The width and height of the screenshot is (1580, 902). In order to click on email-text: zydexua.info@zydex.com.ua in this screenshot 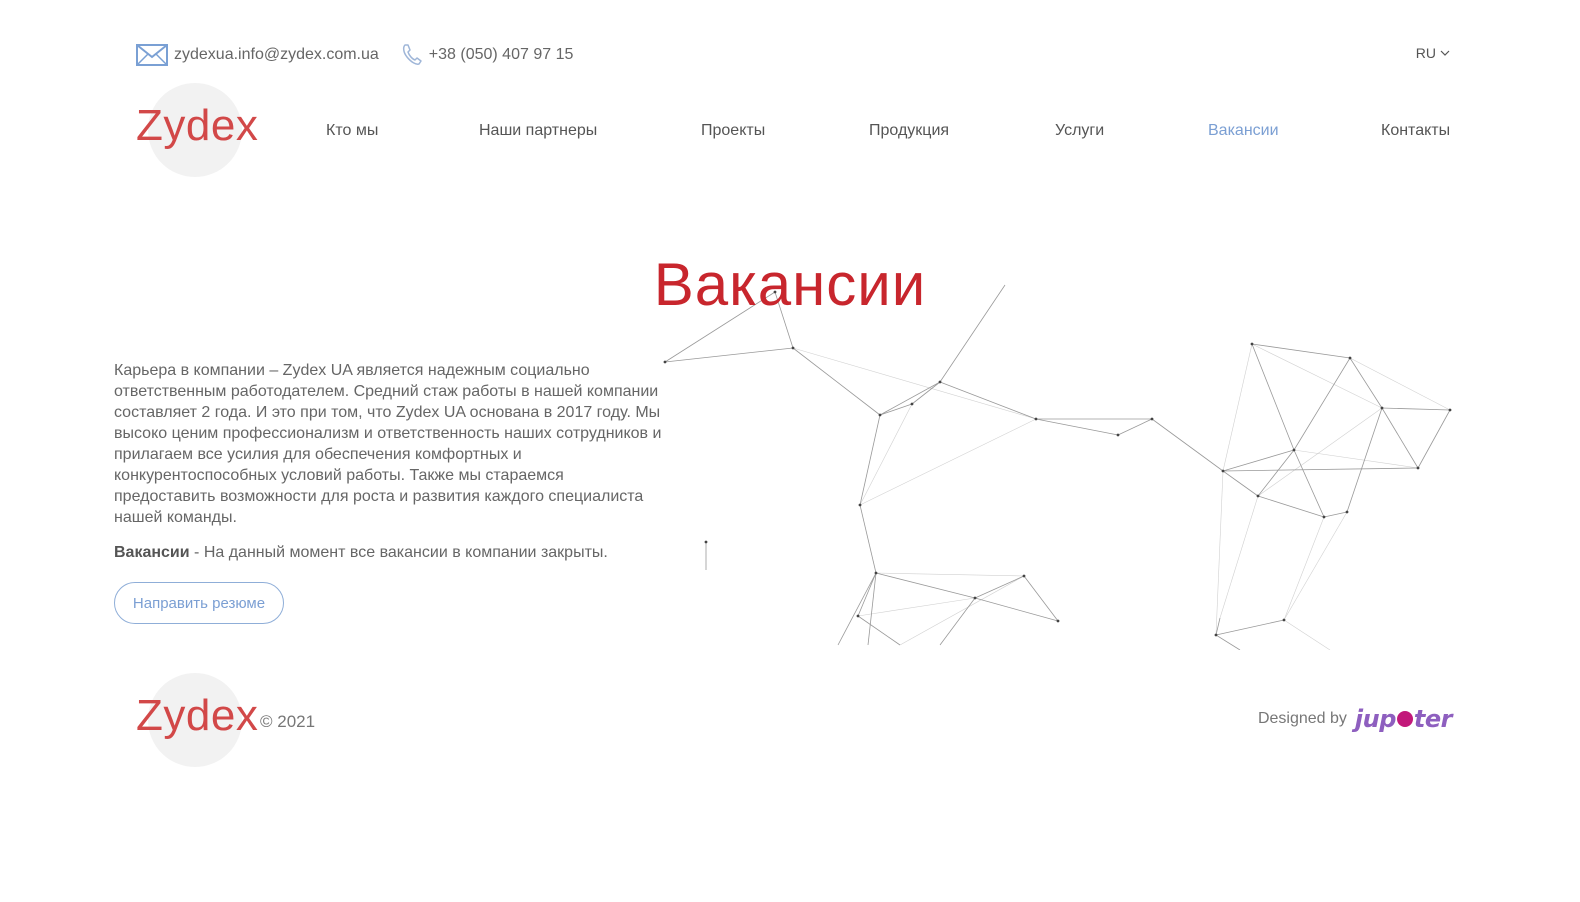, I will do `click(276, 54)`.